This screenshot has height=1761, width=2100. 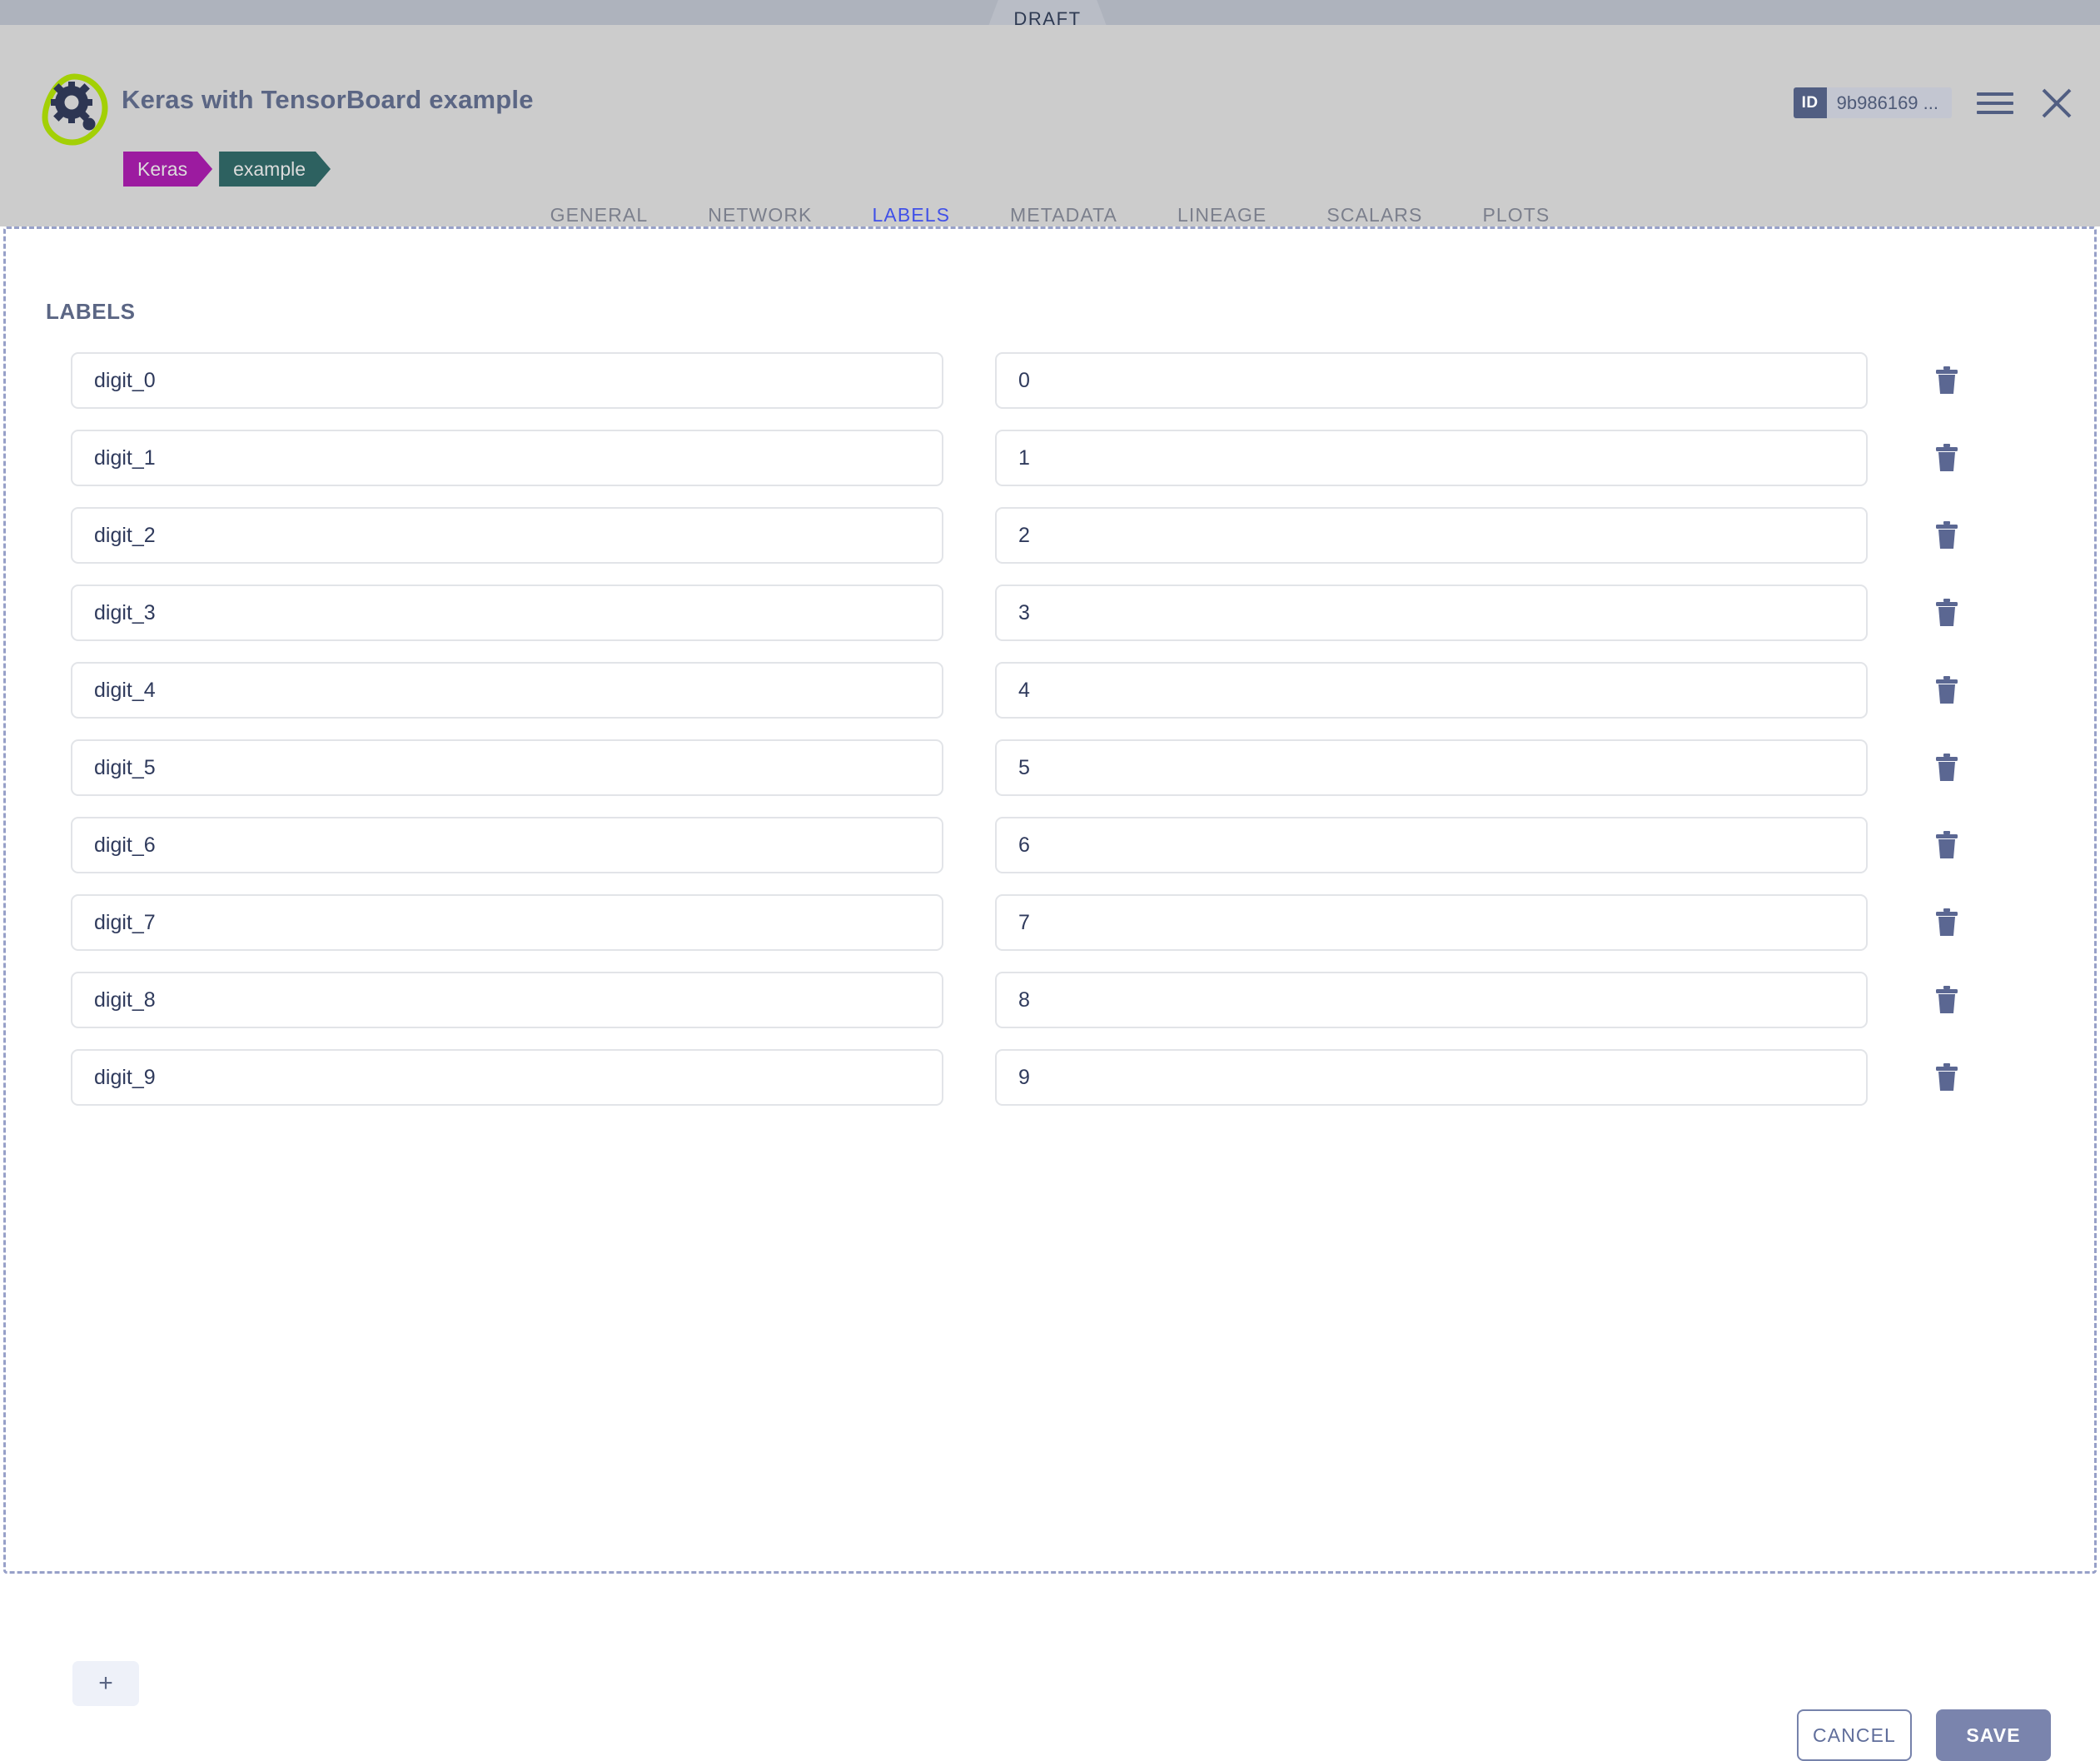 I want to click on section-title: LABELS, so click(x=91, y=311).